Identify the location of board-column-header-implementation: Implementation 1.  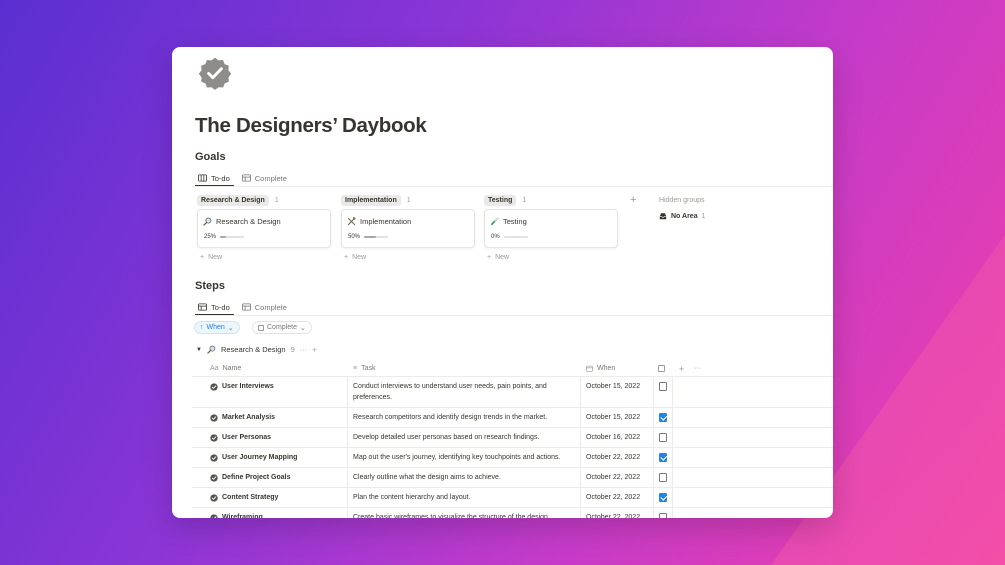
(376, 200).